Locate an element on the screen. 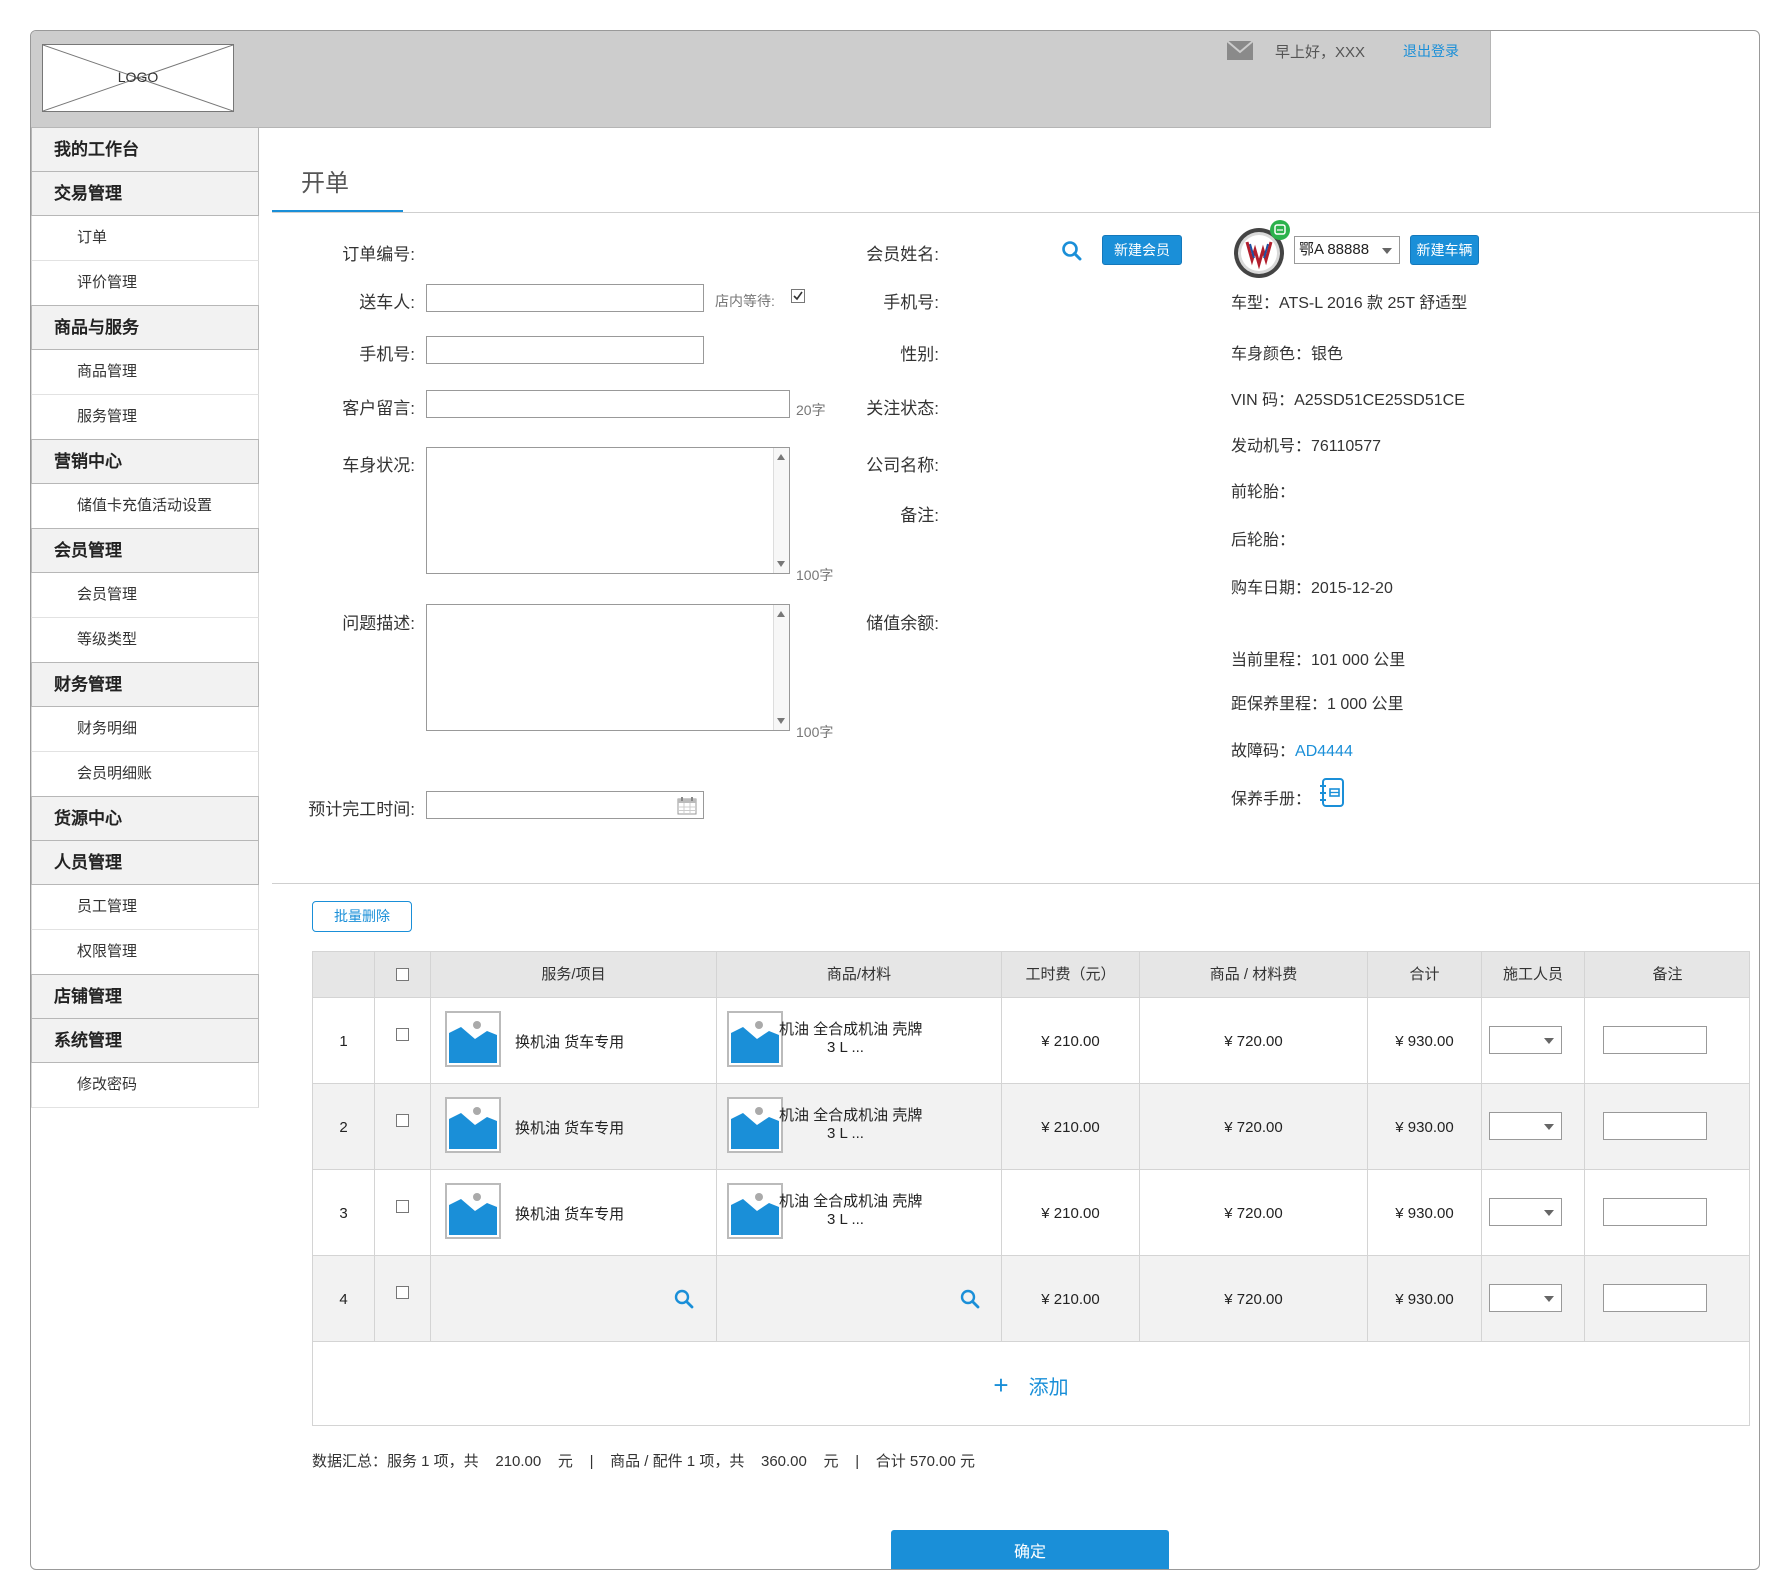 This screenshot has height=1595, width=1780. sidebar-group: 我的工作台 is located at coordinates (145, 149).